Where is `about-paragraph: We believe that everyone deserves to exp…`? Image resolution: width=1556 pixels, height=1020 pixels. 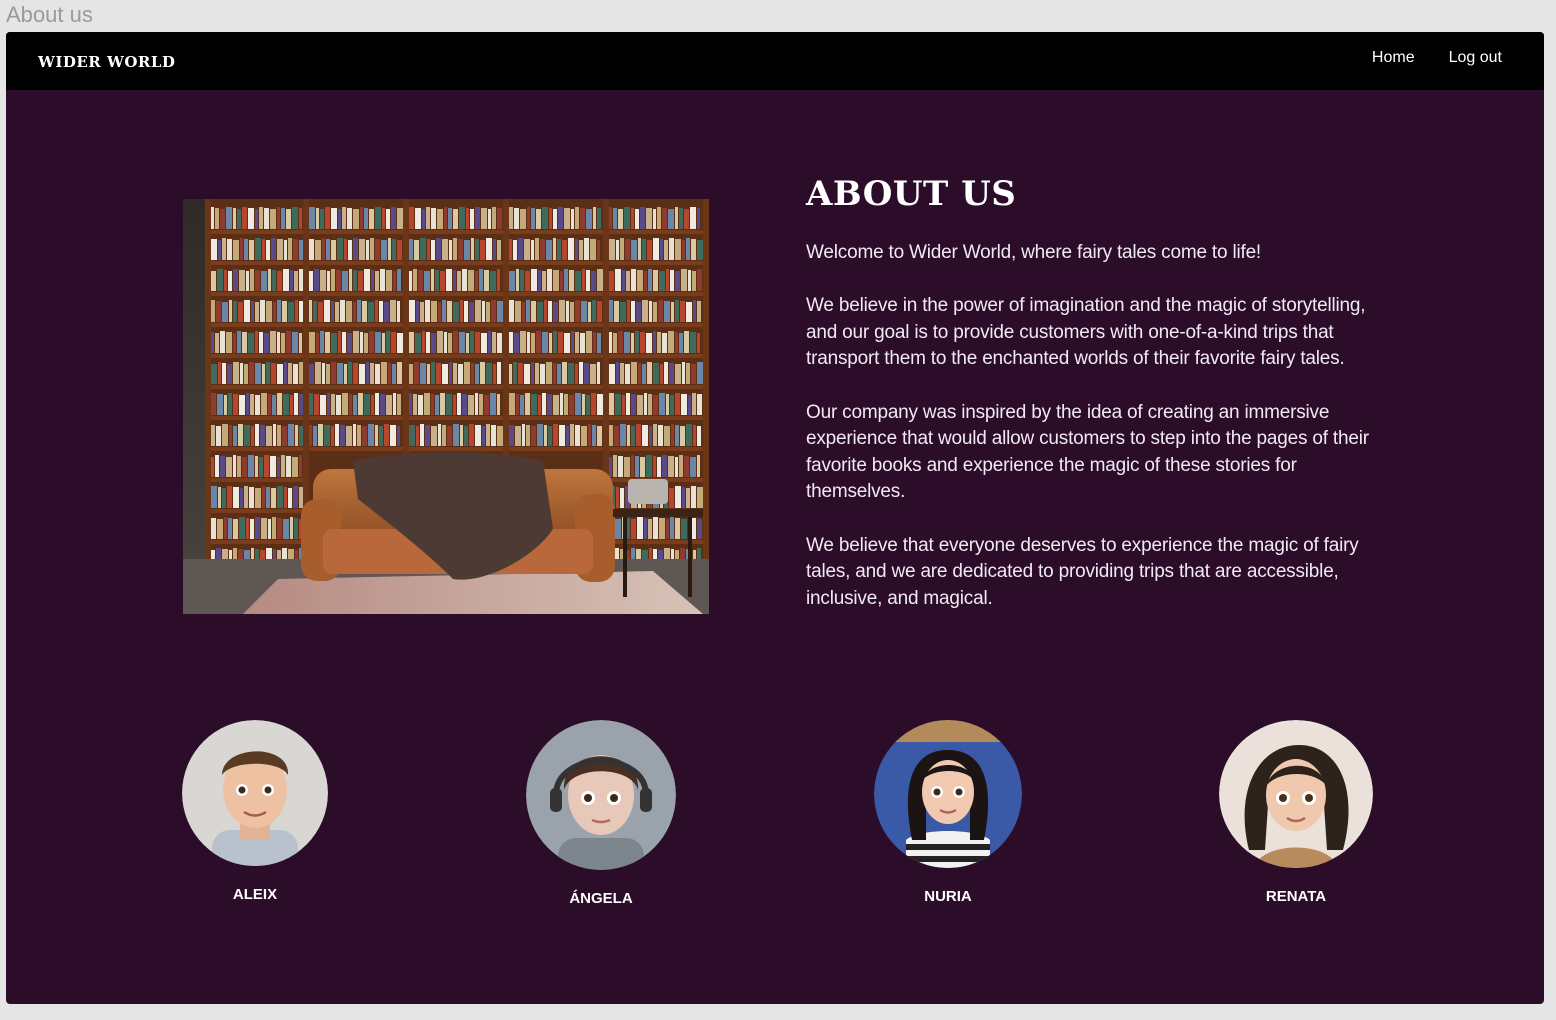
about-paragraph: We believe that everyone deserves to exp… is located at coordinates (1082, 571).